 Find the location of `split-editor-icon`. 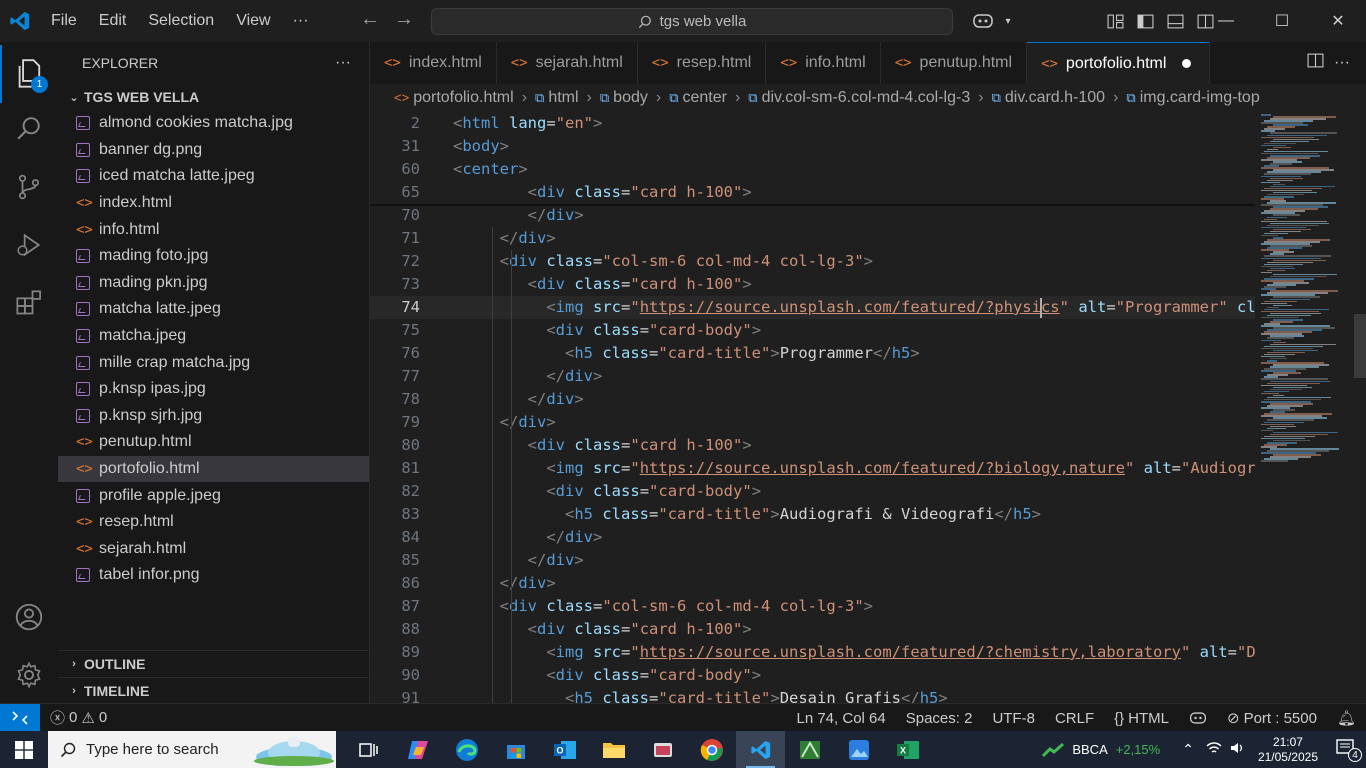

split-editor-icon is located at coordinates (1315, 63).